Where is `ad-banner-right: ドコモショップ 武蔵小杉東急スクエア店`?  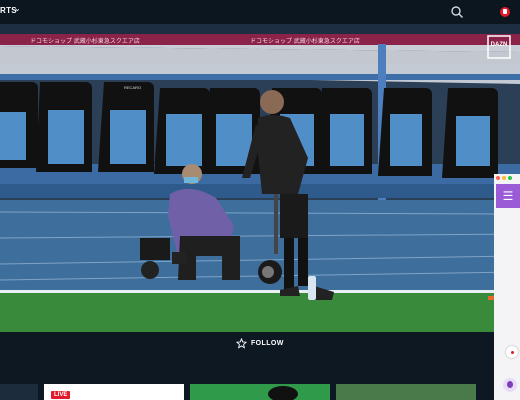
ad-banner-right: ドコモショップ 武蔵小杉東急スクエア店 is located at coordinates (305, 41).